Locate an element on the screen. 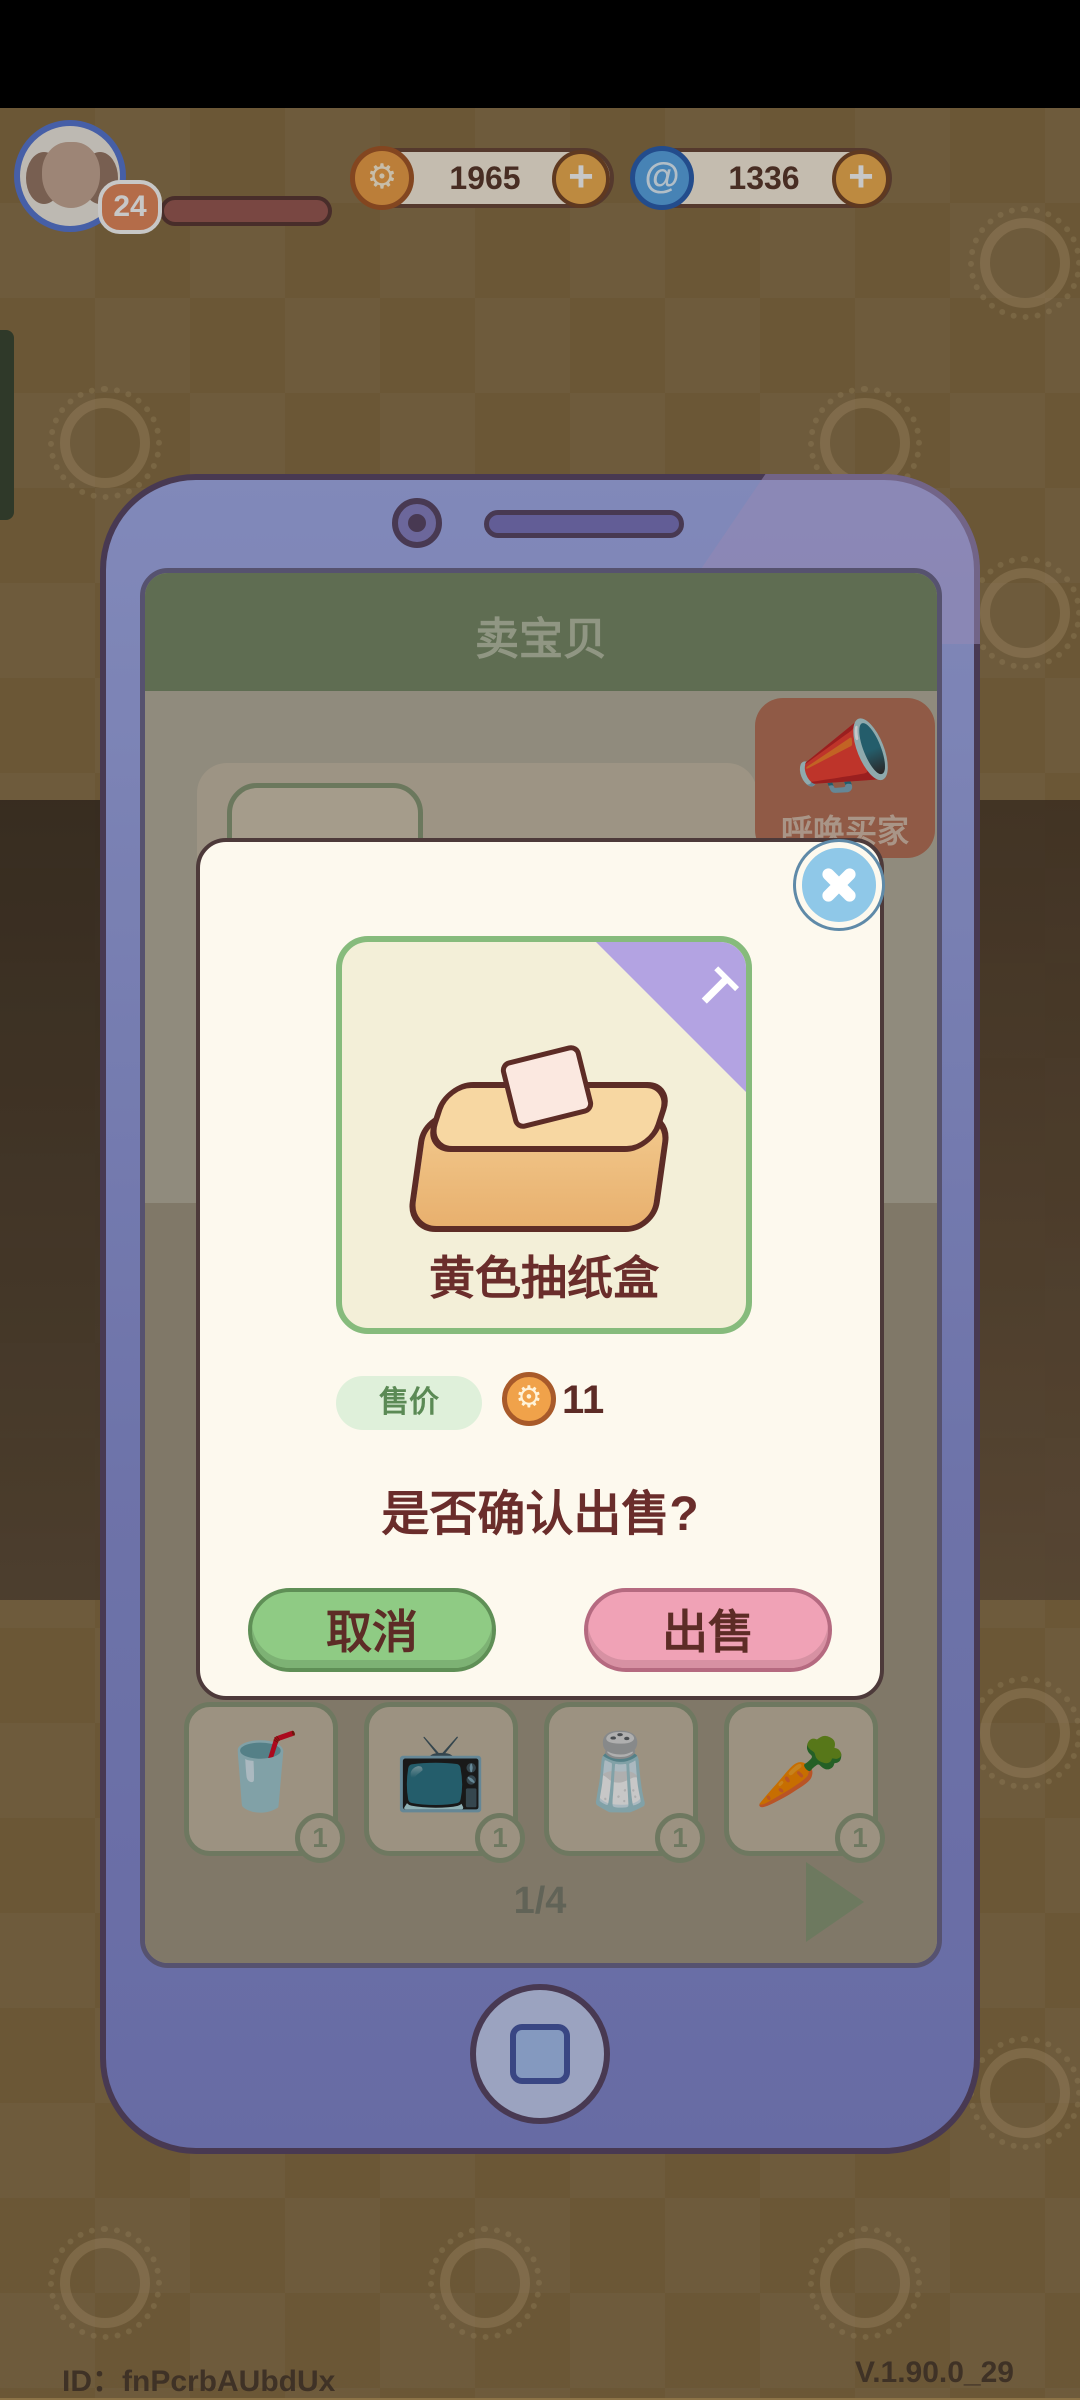  item-preview-card: T 黄色抽纸盒 is located at coordinates (544, 1135).